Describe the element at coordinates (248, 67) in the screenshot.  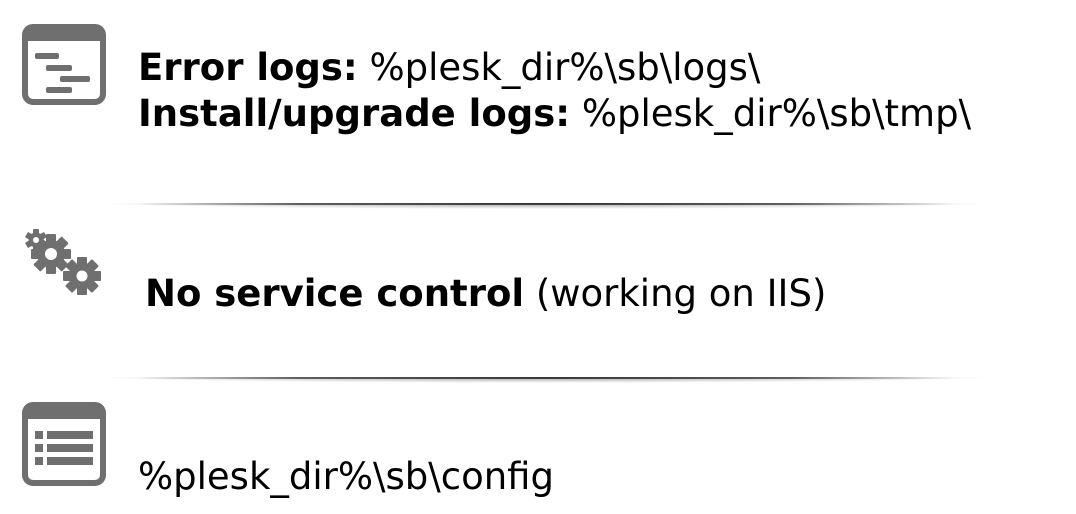
I see `error-logs-label: Error logs:` at that location.